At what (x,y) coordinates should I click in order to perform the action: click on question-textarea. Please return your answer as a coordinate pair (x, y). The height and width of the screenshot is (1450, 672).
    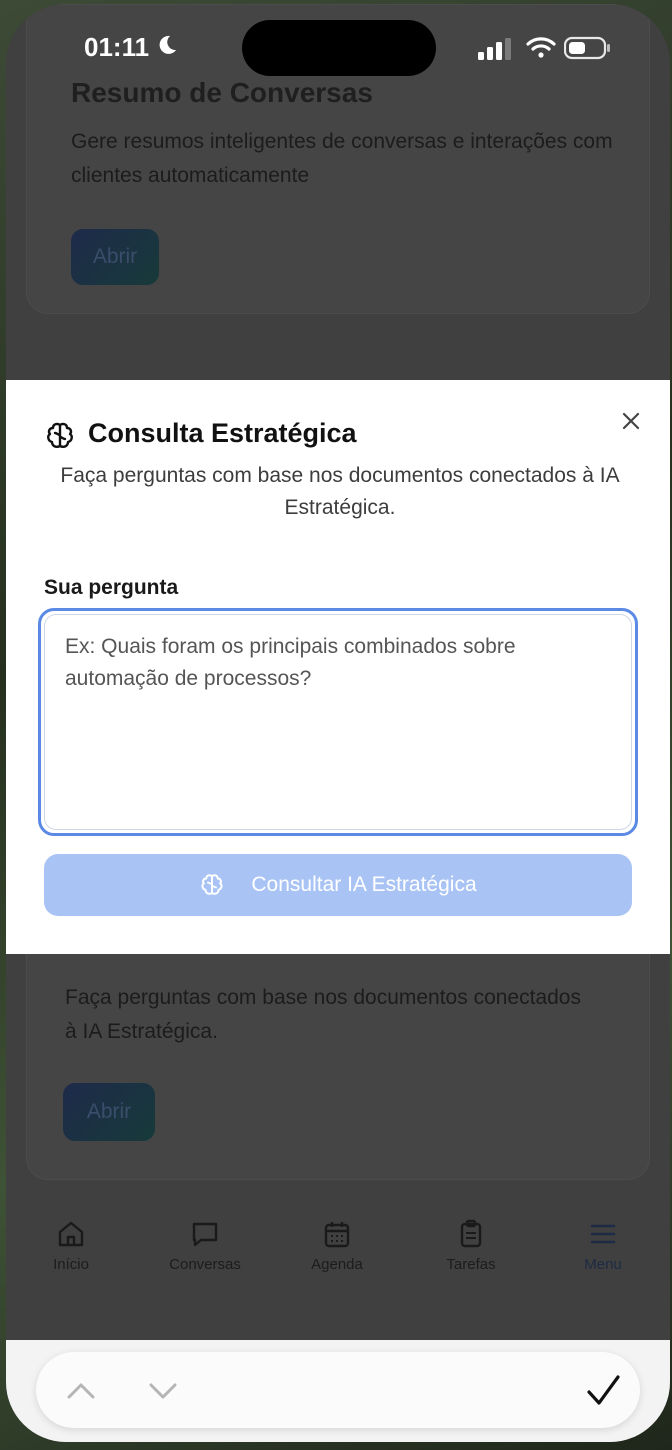
    Looking at the image, I should click on (338, 722).